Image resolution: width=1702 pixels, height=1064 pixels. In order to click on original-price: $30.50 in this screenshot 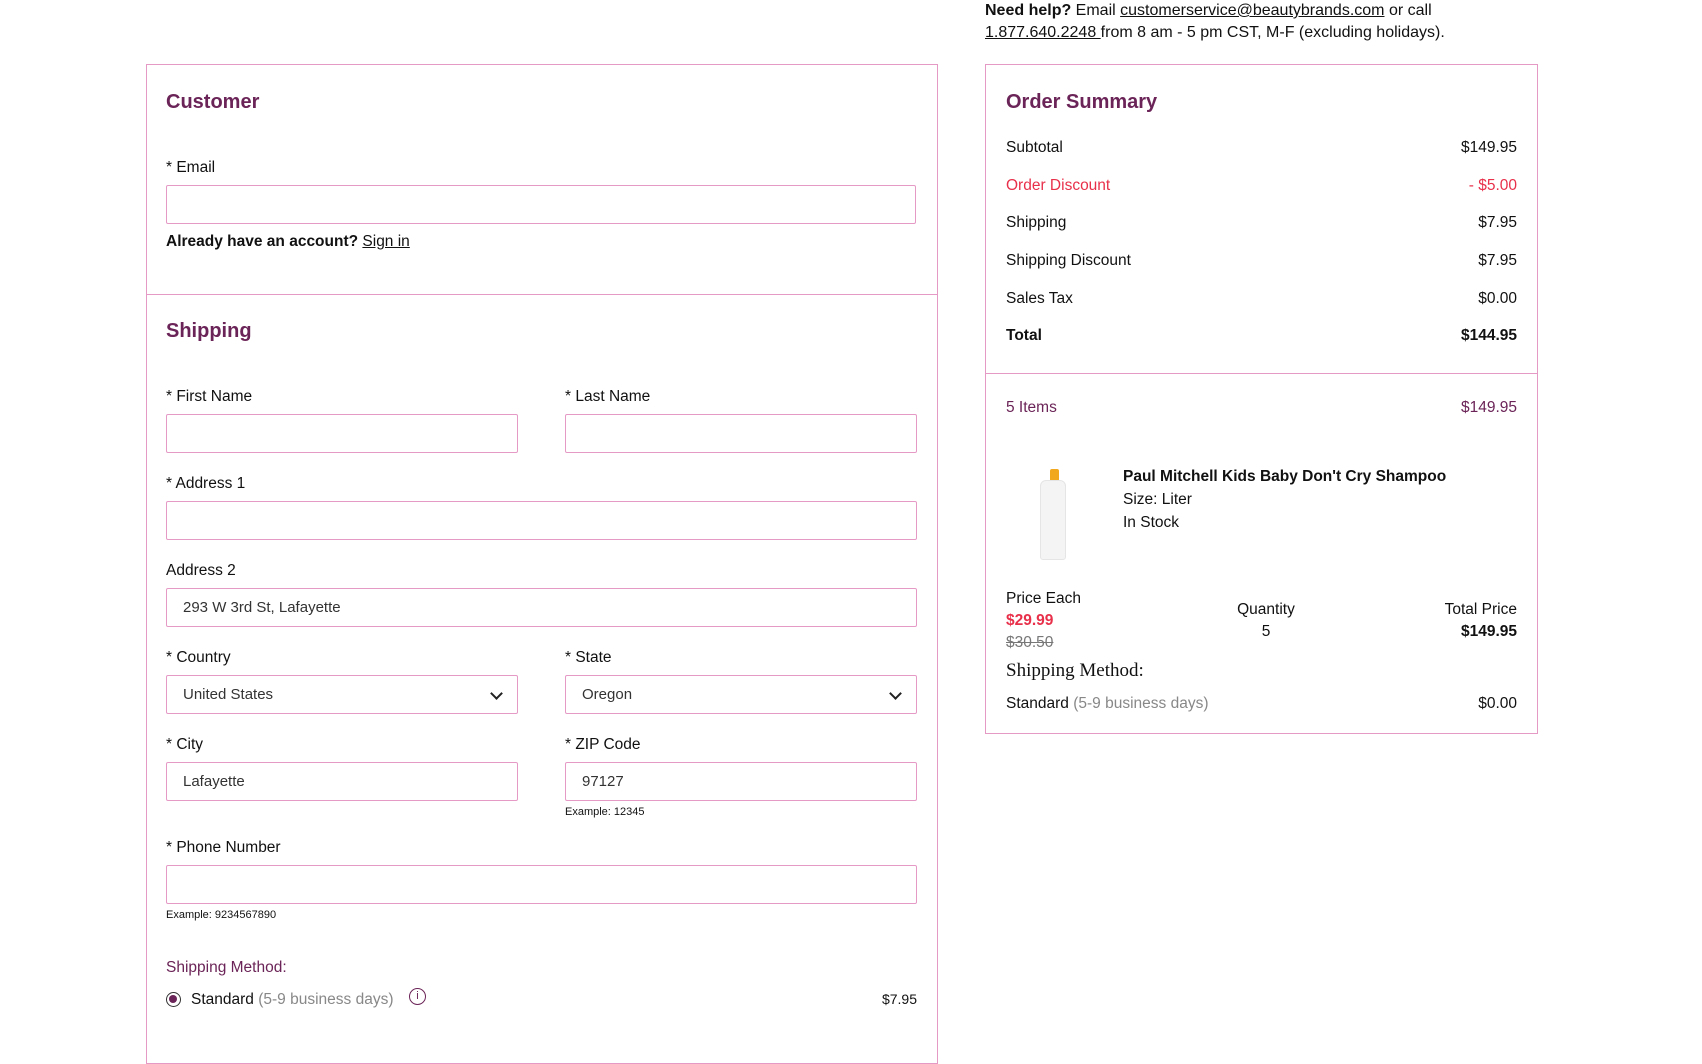, I will do `click(1030, 642)`.